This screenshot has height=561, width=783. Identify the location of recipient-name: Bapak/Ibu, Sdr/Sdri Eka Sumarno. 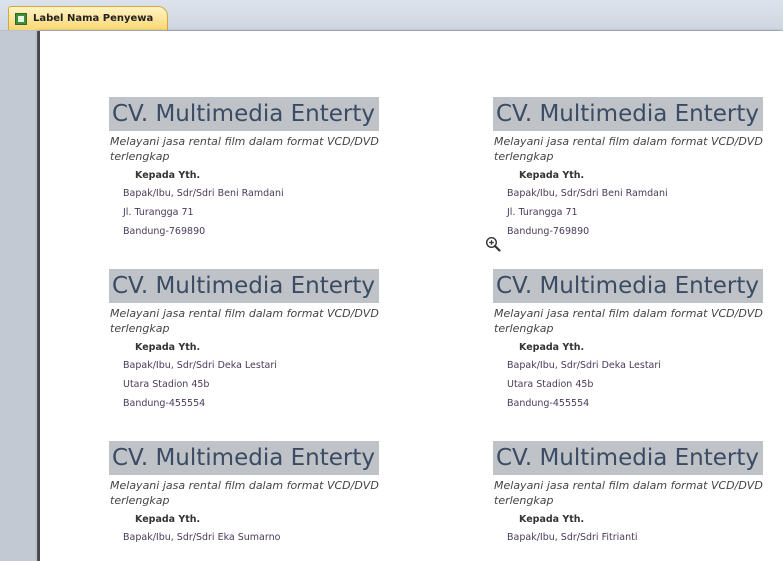
(202, 537).